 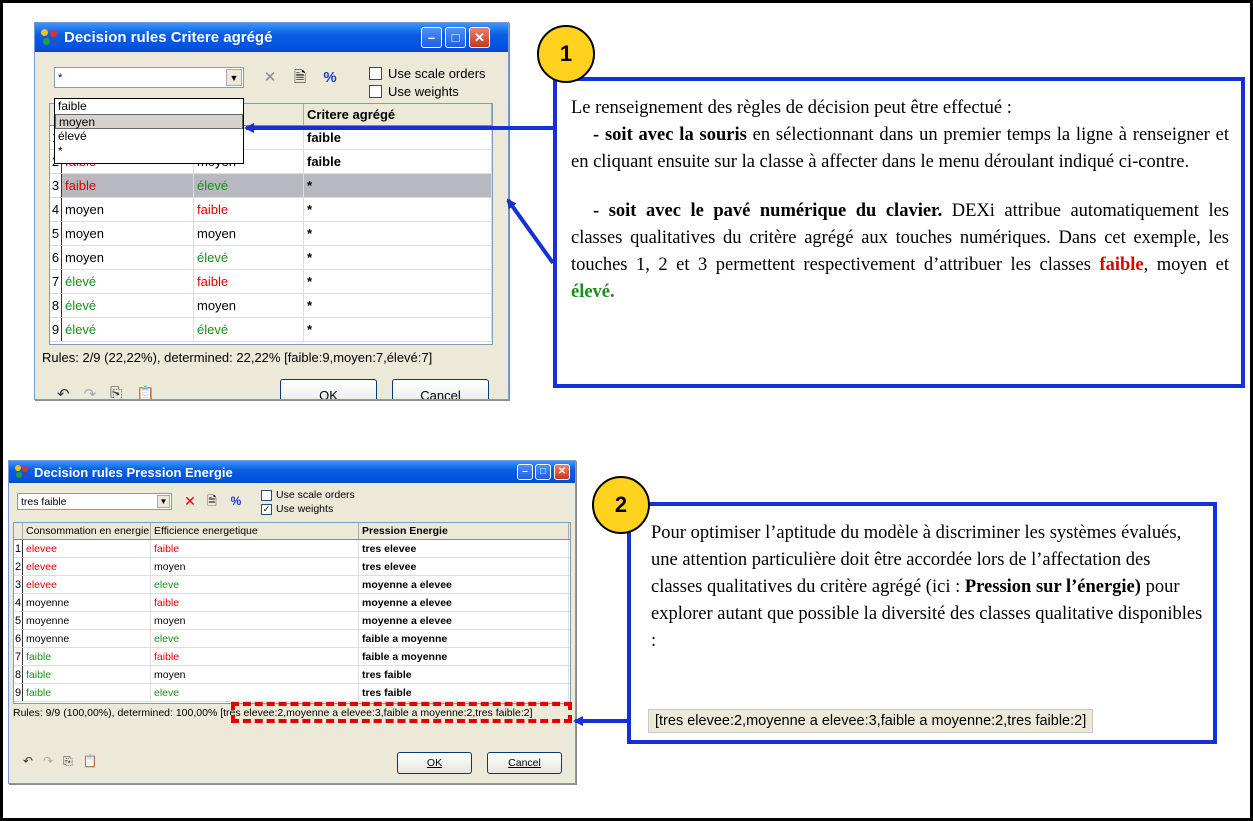 What do you see at coordinates (292, 639) in the screenshot?
I see `table-row: 6 moyenne eleve faible a moyenne` at bounding box center [292, 639].